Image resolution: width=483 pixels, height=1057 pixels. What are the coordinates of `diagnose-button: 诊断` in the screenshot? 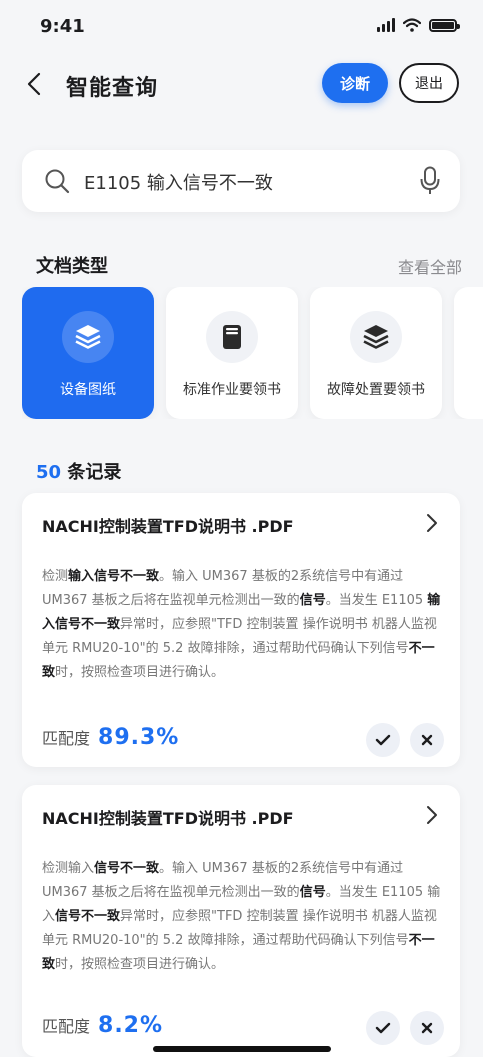 It's located at (355, 83).